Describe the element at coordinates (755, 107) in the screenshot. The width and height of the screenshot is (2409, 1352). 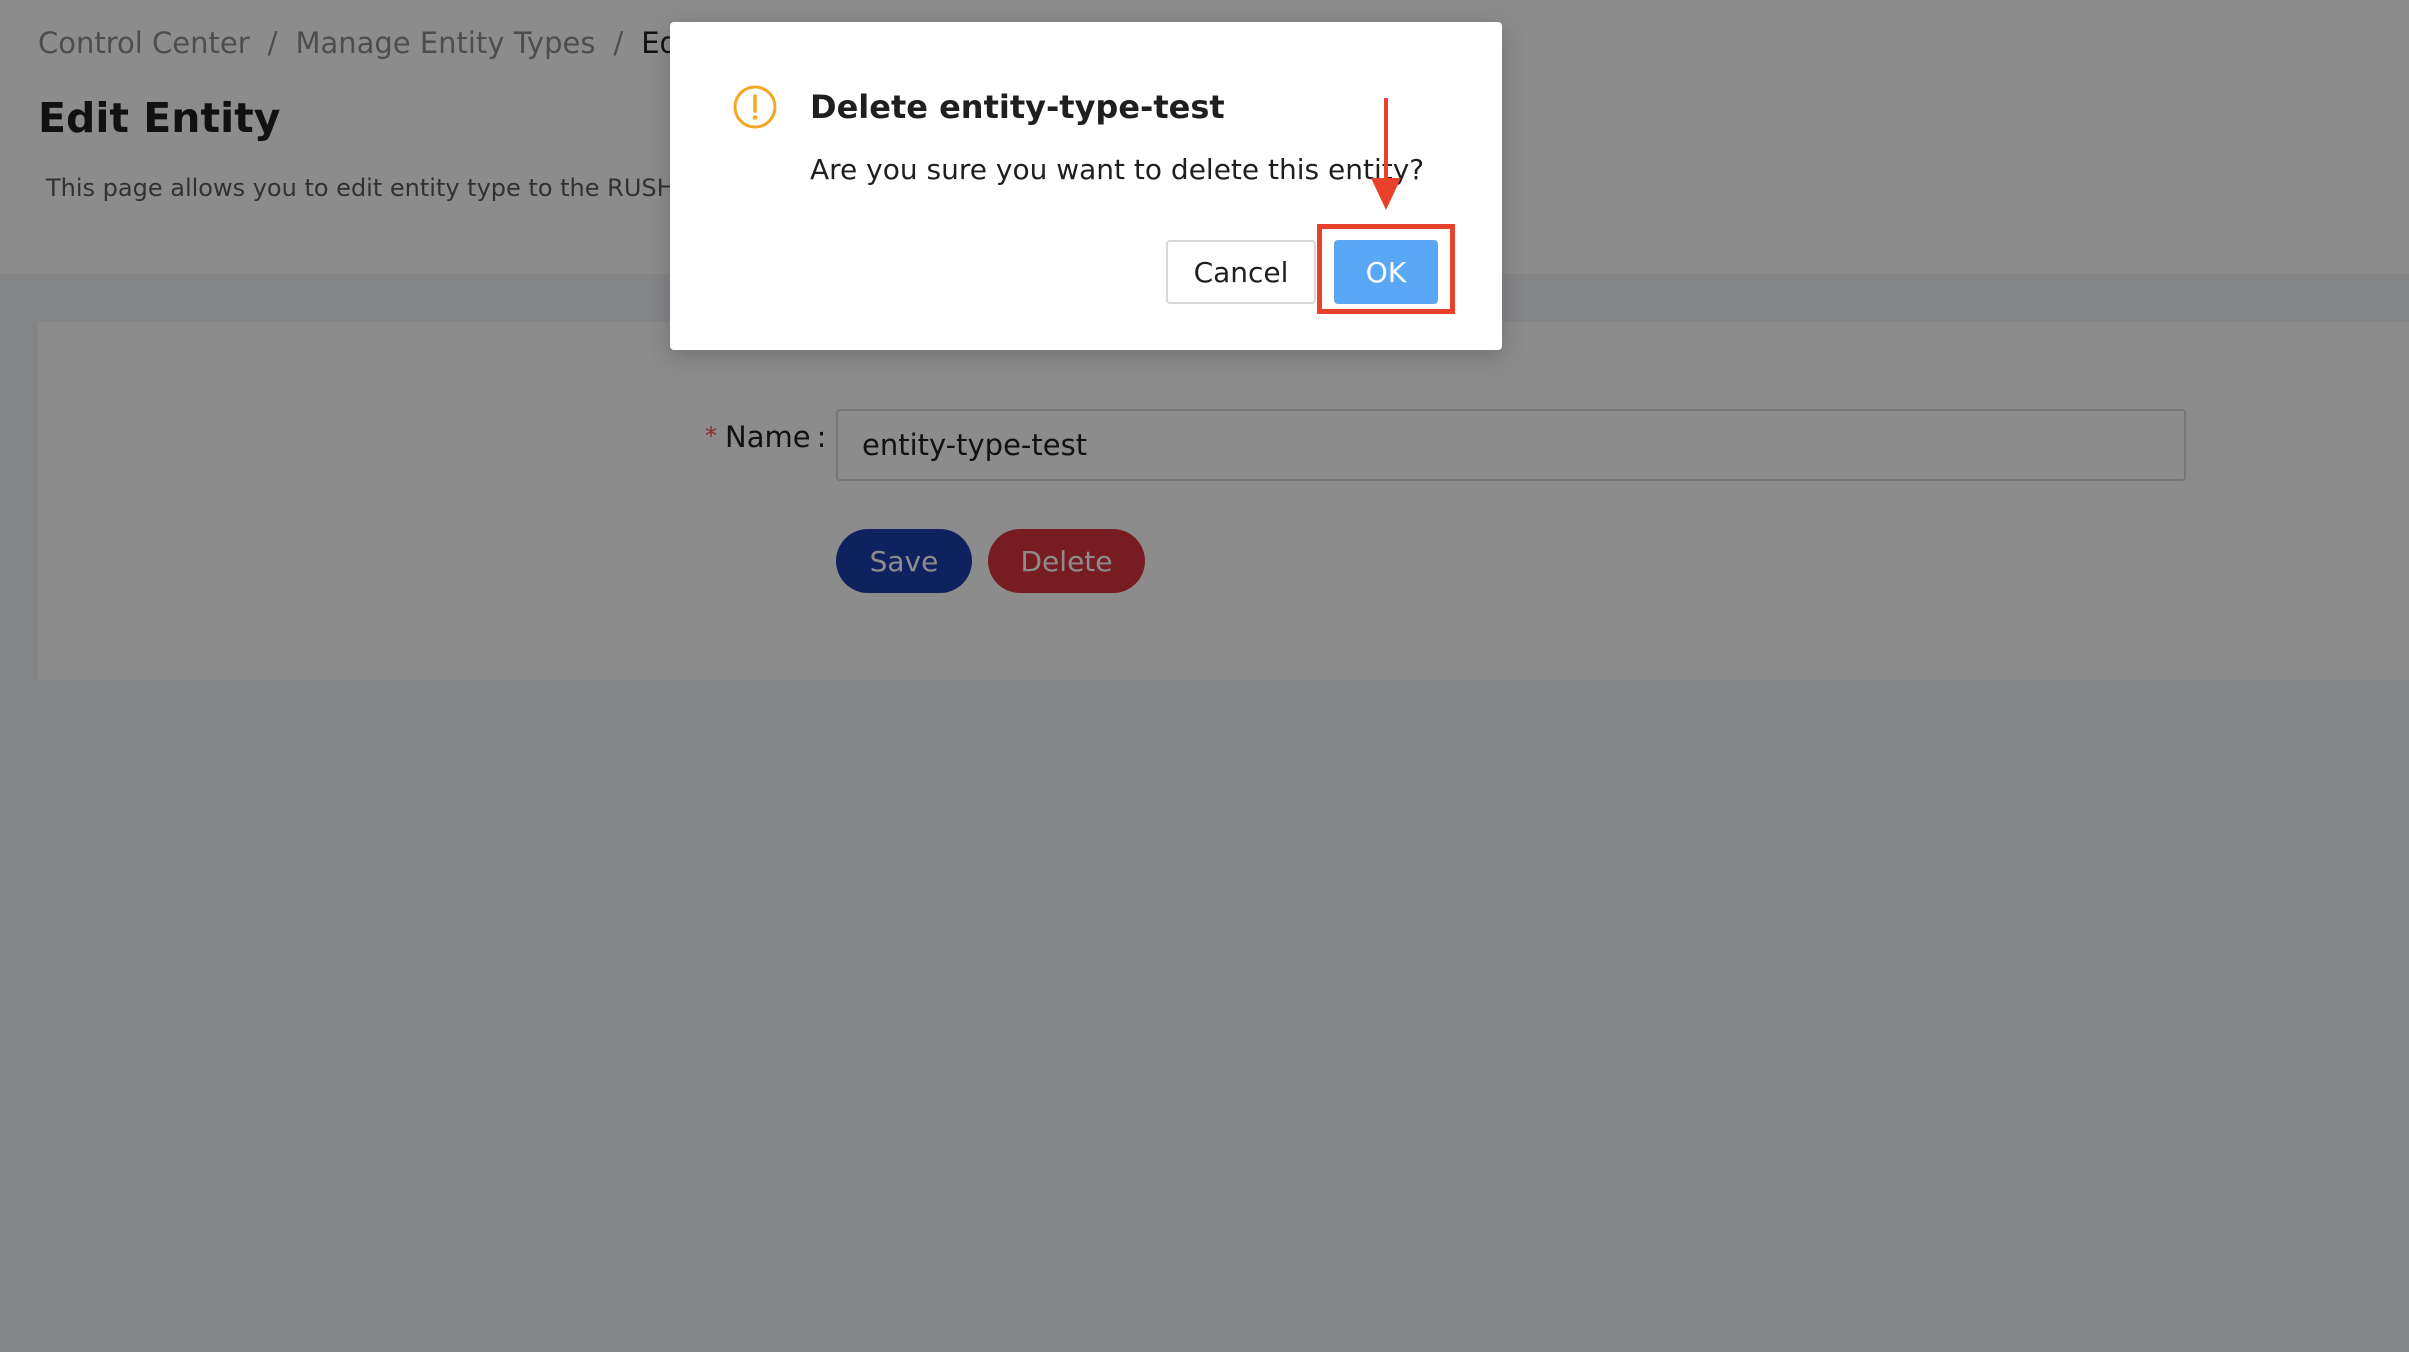
I see `exclamation-circle-icon` at that location.